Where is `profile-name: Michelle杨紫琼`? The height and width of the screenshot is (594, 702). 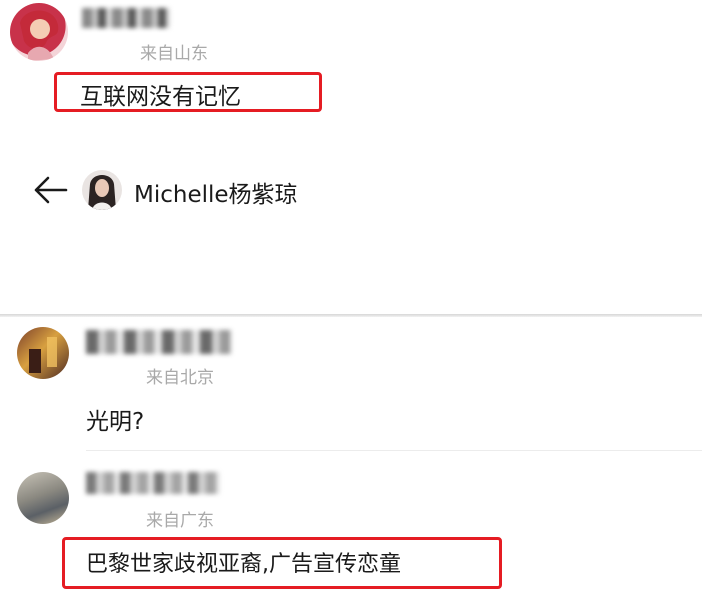
profile-name: Michelle杨紫琼 is located at coordinates (216, 192).